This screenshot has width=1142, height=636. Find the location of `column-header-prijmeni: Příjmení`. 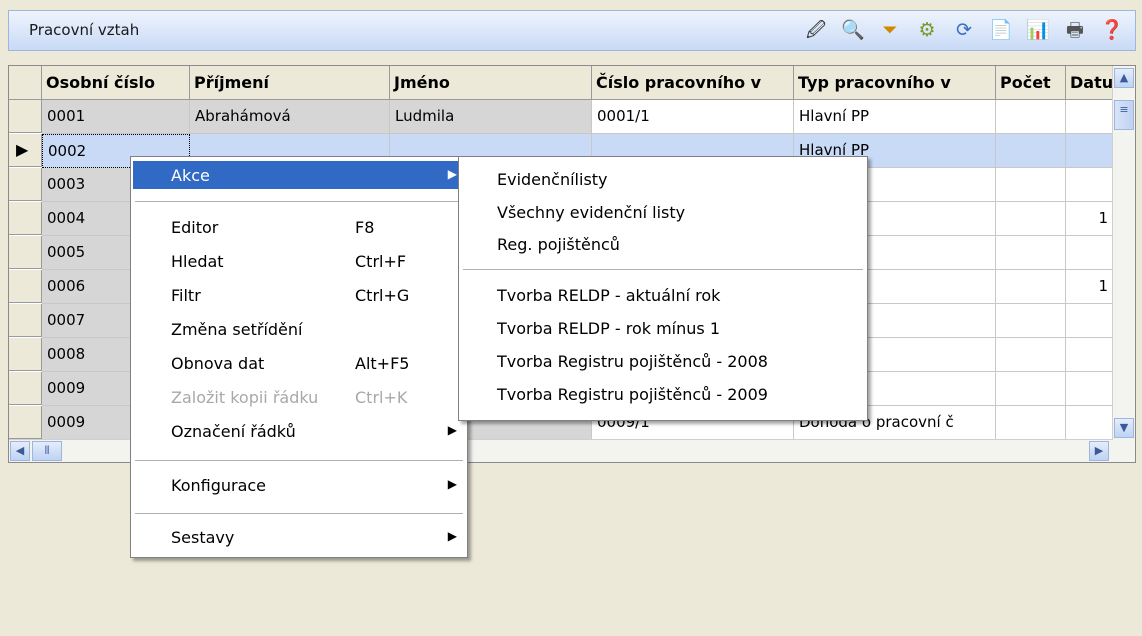

column-header-prijmeni: Příjmení is located at coordinates (290, 83).